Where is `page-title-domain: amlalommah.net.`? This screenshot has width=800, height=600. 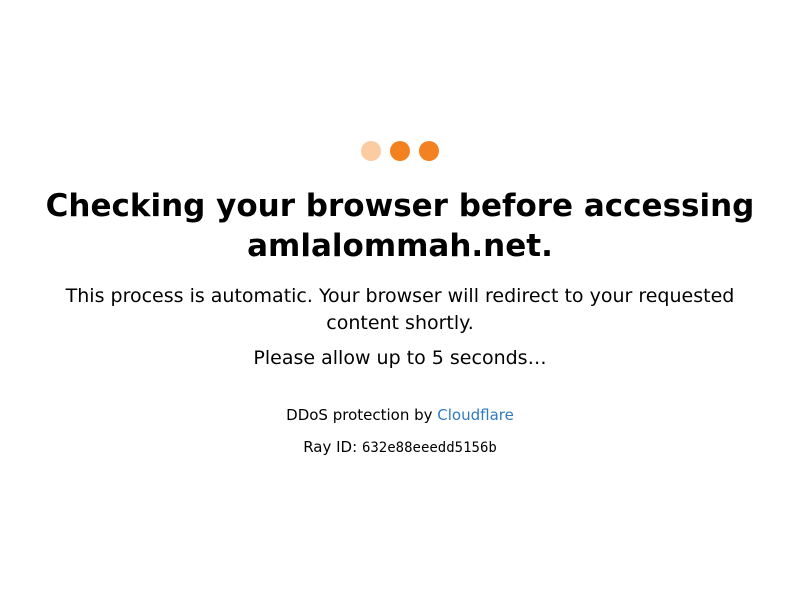
page-title-domain: amlalommah.net. is located at coordinates (400, 246).